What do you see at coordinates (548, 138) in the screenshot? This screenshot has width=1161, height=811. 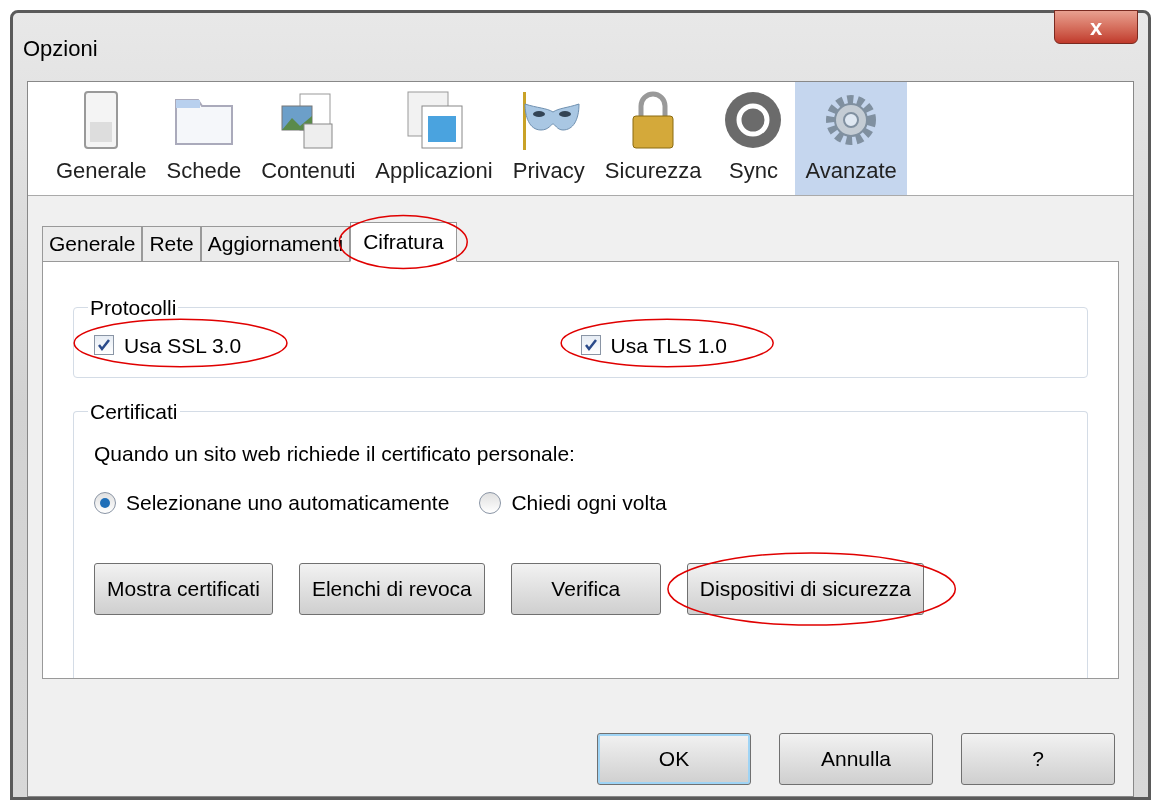 I see `category-tab: Privacy` at bounding box center [548, 138].